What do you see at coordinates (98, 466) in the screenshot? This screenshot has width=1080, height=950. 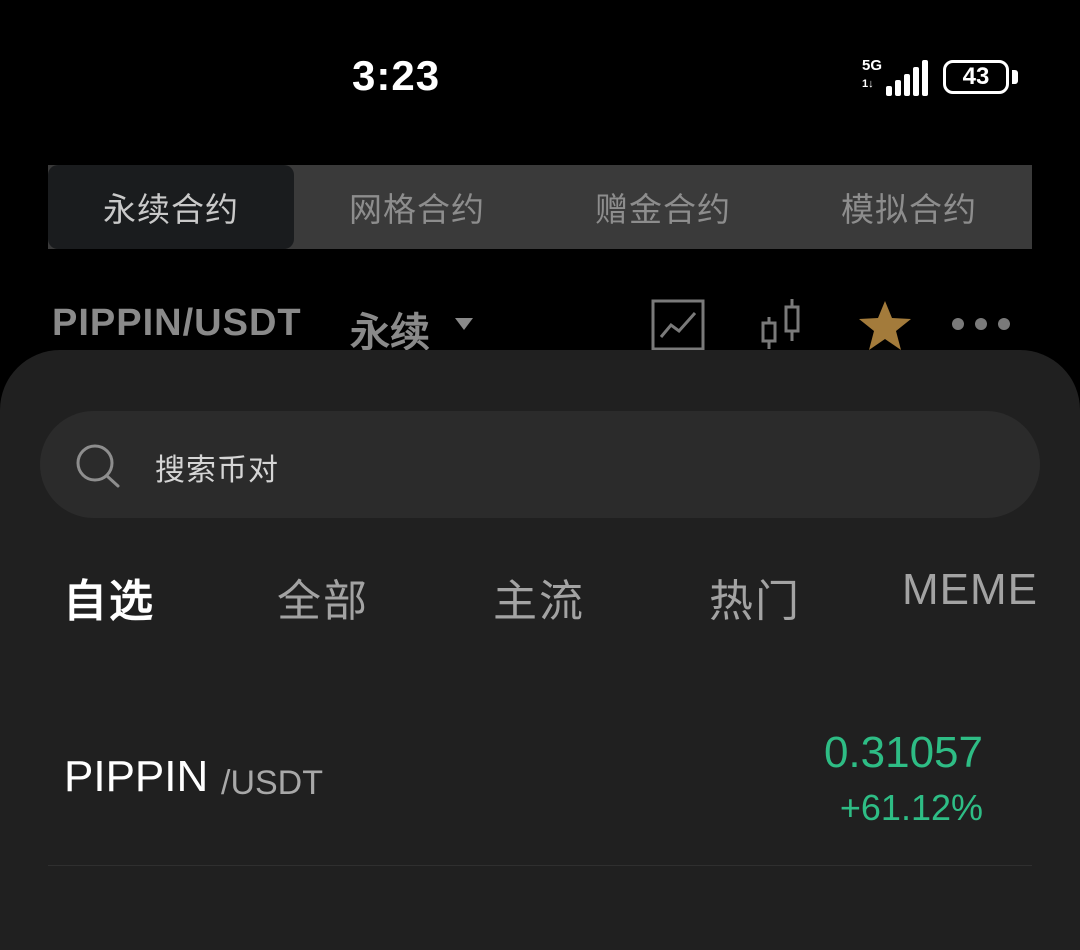 I see `search-icon` at bounding box center [98, 466].